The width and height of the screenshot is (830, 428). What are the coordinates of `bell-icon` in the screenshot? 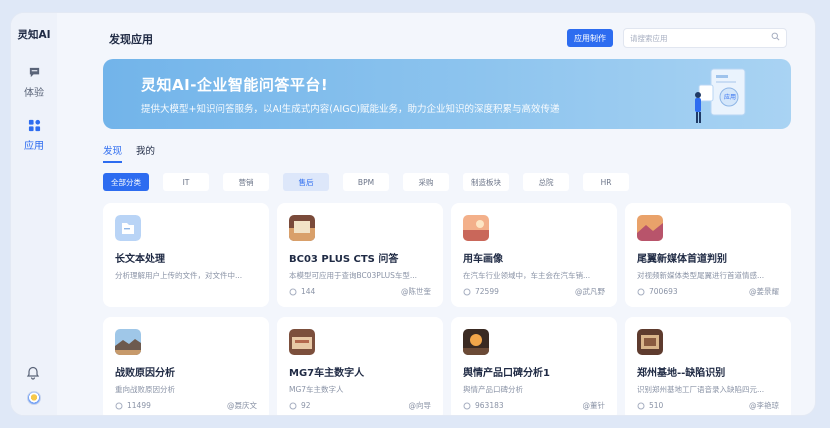 It's located at (33, 374).